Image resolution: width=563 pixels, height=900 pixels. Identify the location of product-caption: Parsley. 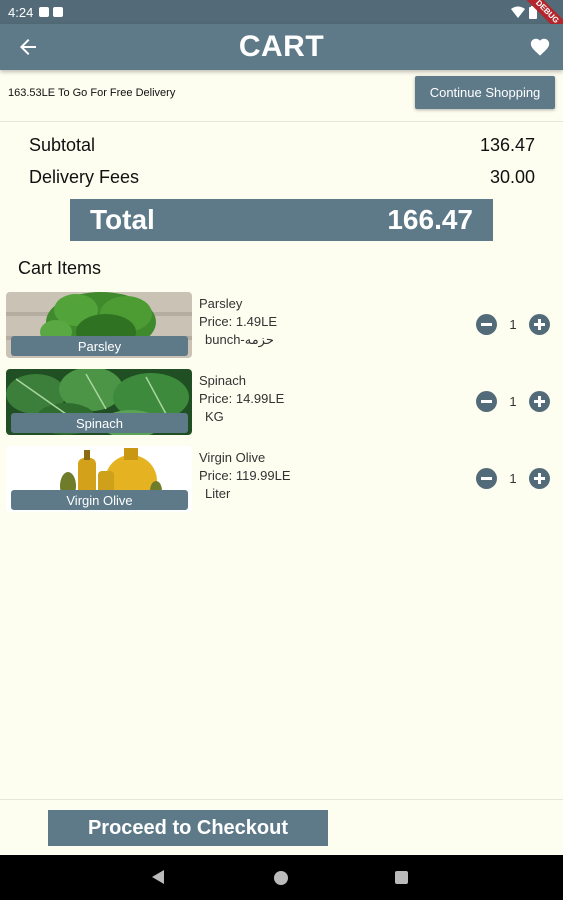
(99, 346).